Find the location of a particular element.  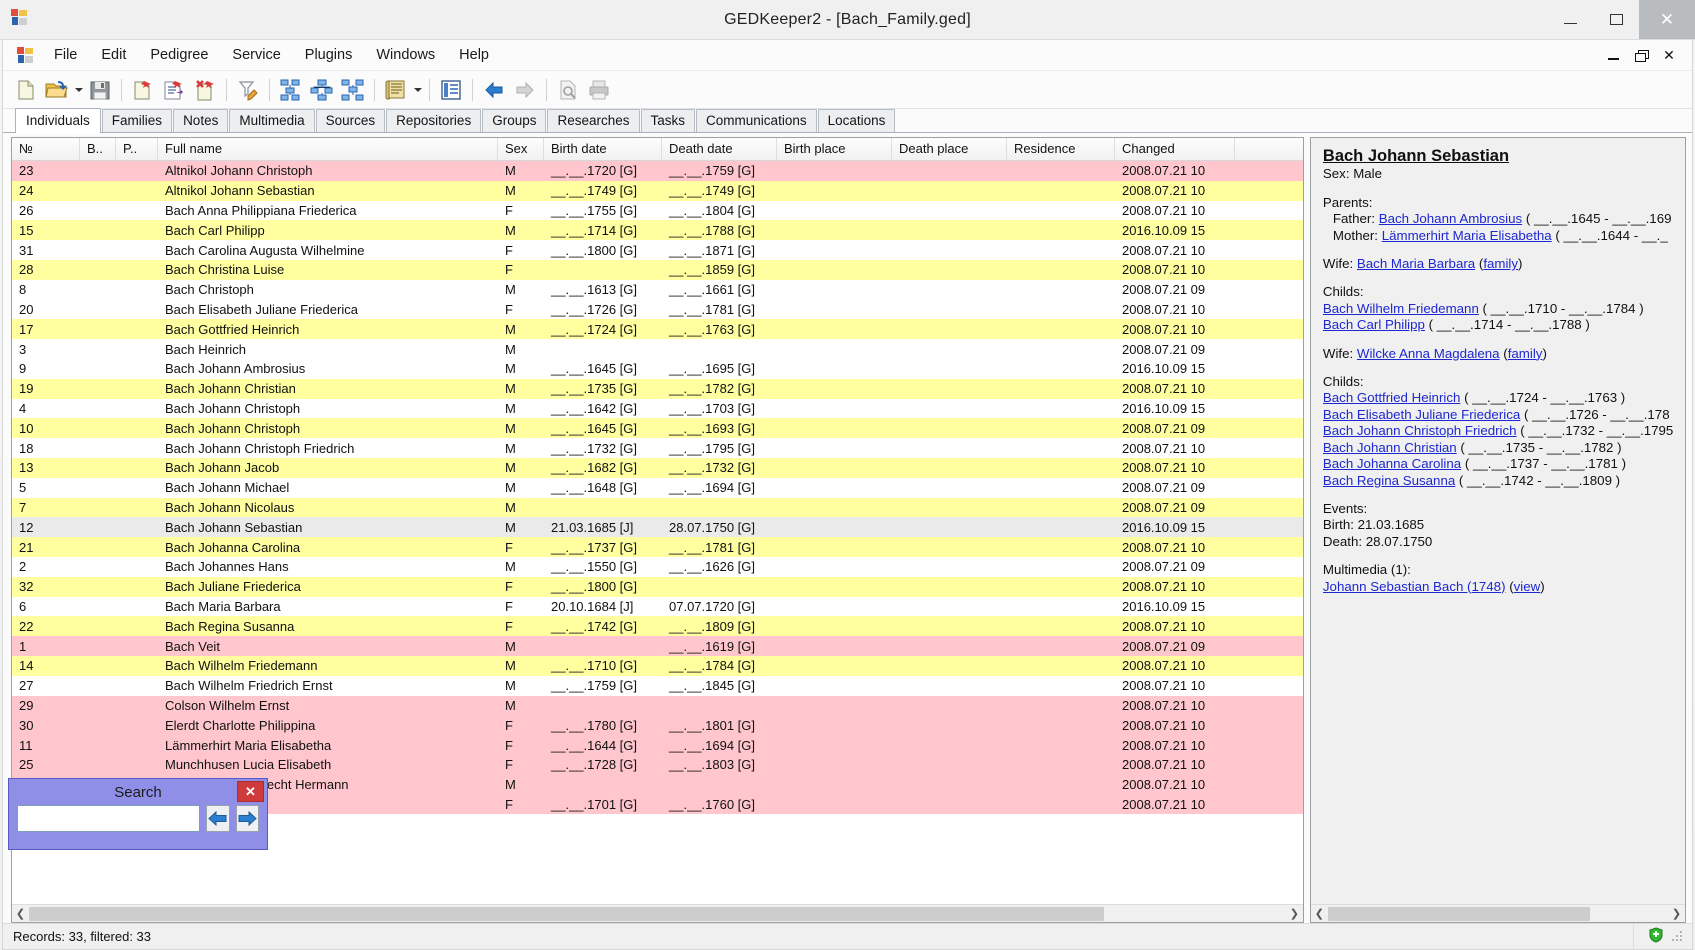

search-dialog: Search ✕ is located at coordinates (138, 814).